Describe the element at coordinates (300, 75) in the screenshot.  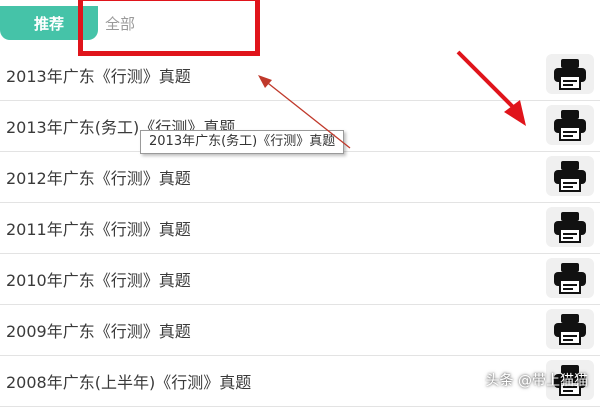
I see `list-item: 2013年广东《行测》真题` at that location.